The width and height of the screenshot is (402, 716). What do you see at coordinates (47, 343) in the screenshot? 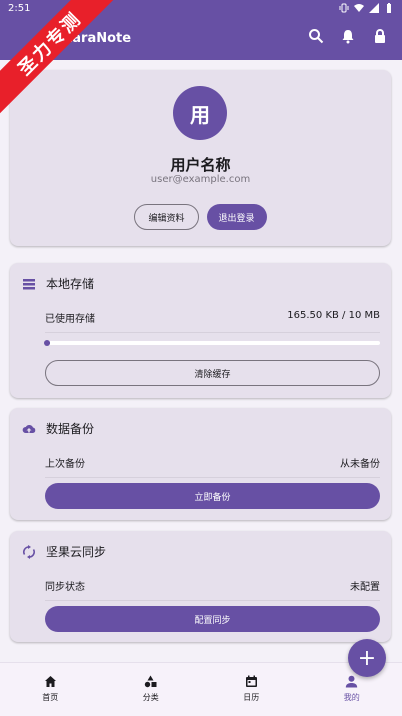
I see `storage-progress-handle` at bounding box center [47, 343].